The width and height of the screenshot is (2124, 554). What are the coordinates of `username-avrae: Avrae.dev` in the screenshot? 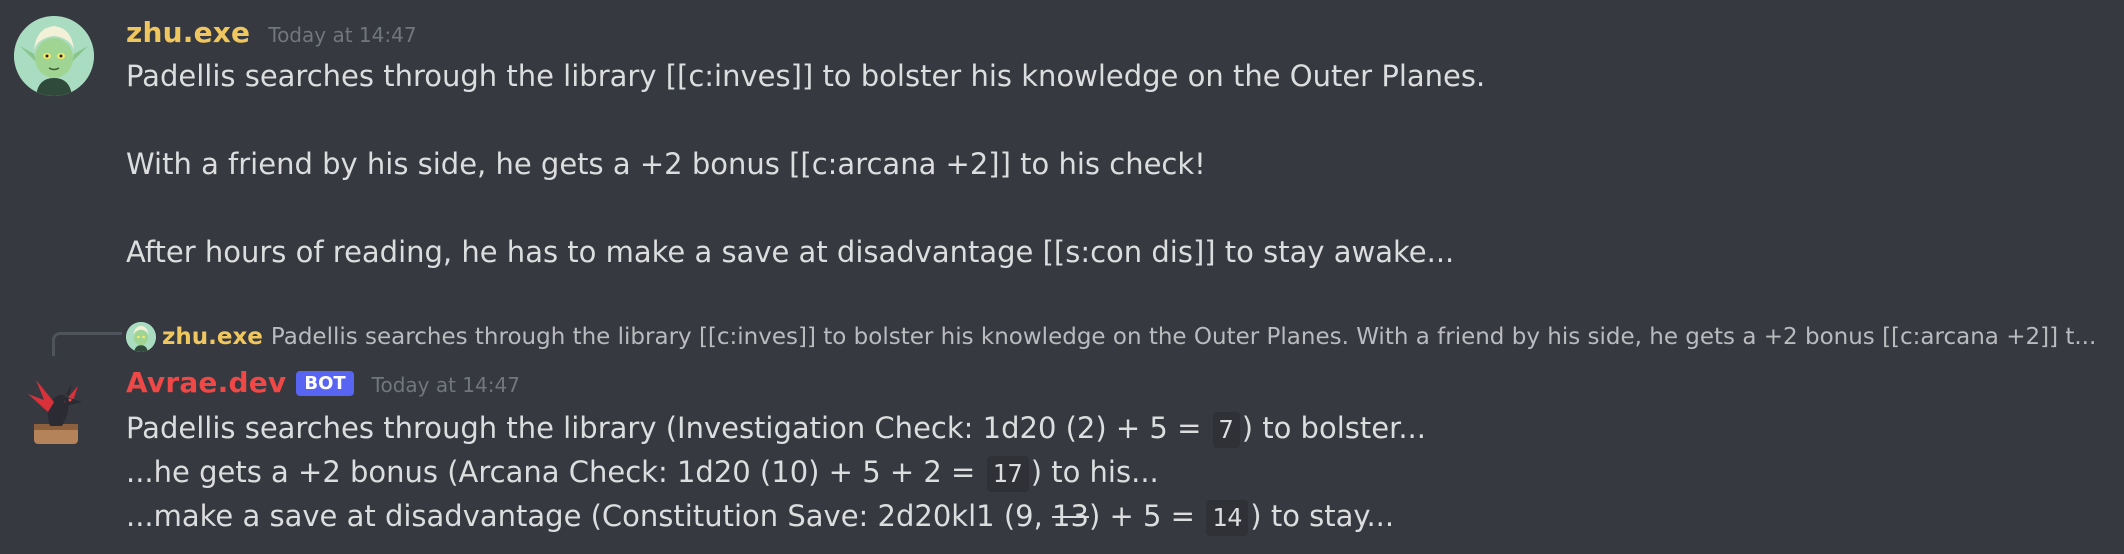 It's located at (206, 382).